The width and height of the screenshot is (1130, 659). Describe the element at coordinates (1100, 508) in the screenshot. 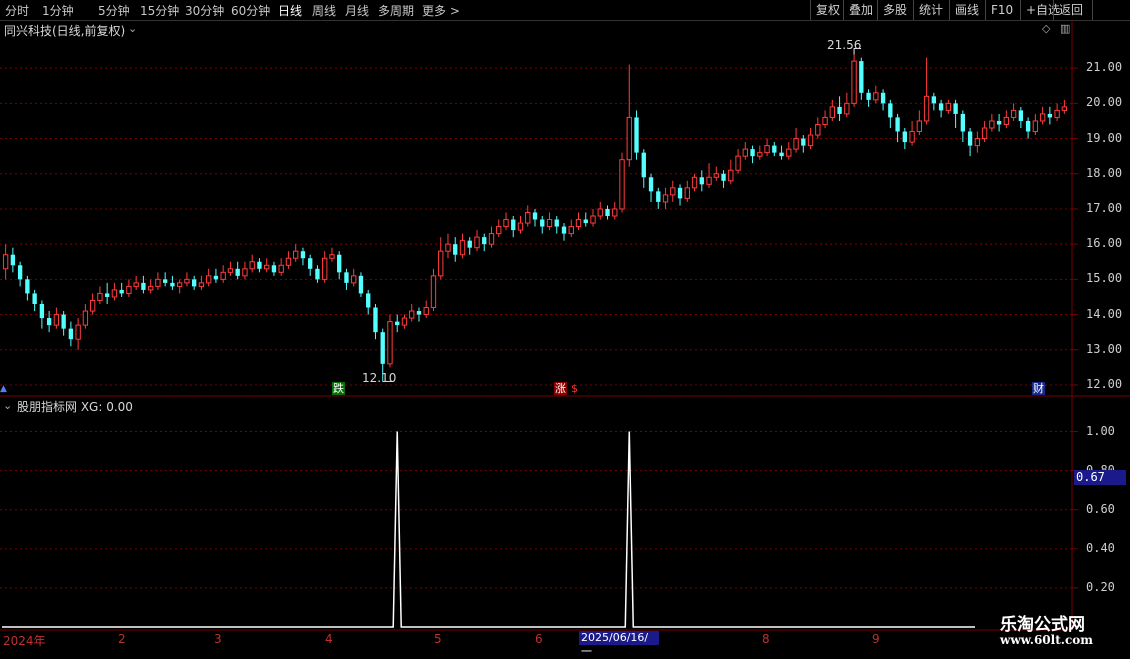

I see `indicator-tick-label: 0.60` at that location.